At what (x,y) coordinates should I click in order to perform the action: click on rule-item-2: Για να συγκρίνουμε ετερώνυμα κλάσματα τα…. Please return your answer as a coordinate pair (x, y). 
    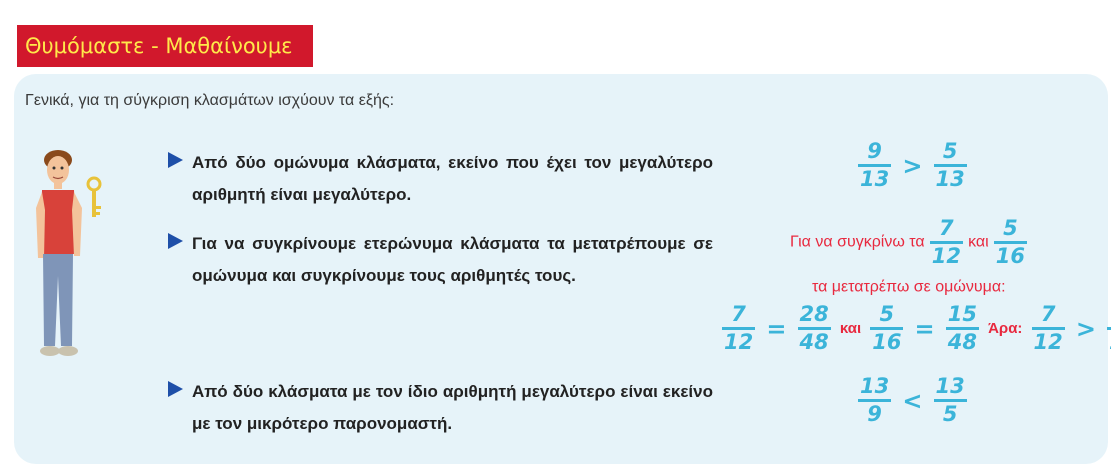
    Looking at the image, I should click on (440, 260).